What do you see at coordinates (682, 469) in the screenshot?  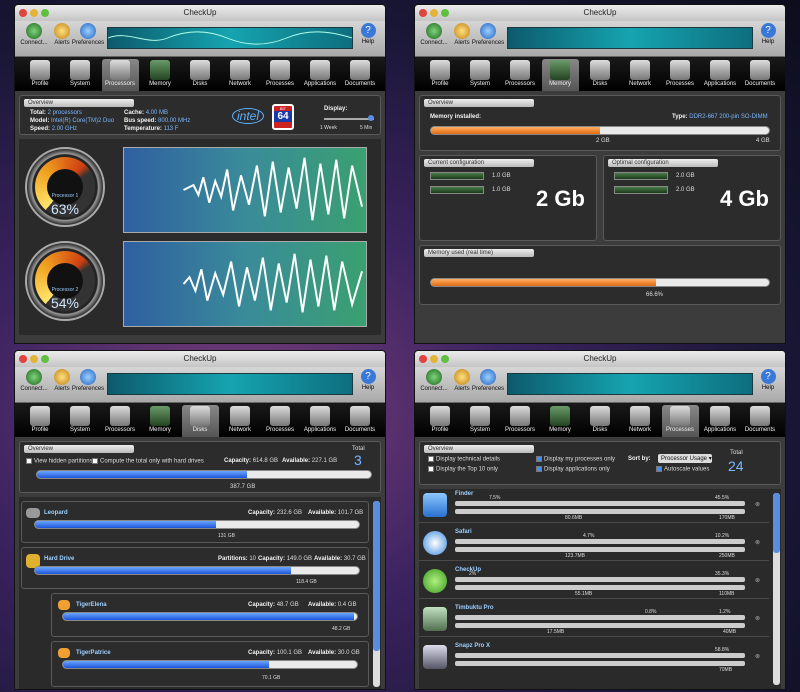 I see `autoscale-checkbox: Autoscale values` at bounding box center [682, 469].